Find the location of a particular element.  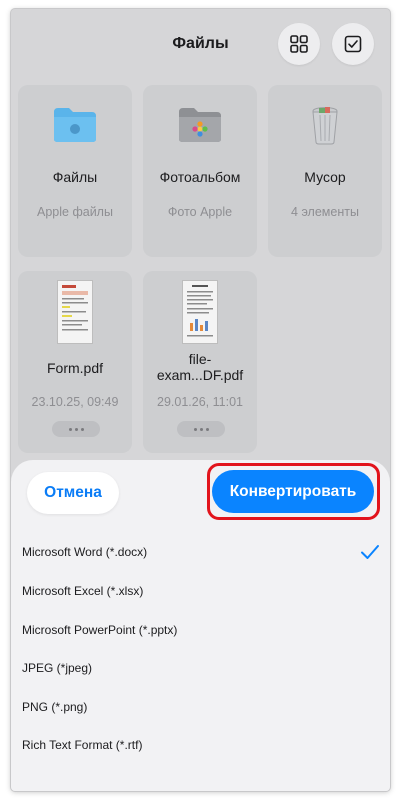

file-tile-example: file- exam...DF.pdf 29.01.26, 11:01 is located at coordinates (200, 362).